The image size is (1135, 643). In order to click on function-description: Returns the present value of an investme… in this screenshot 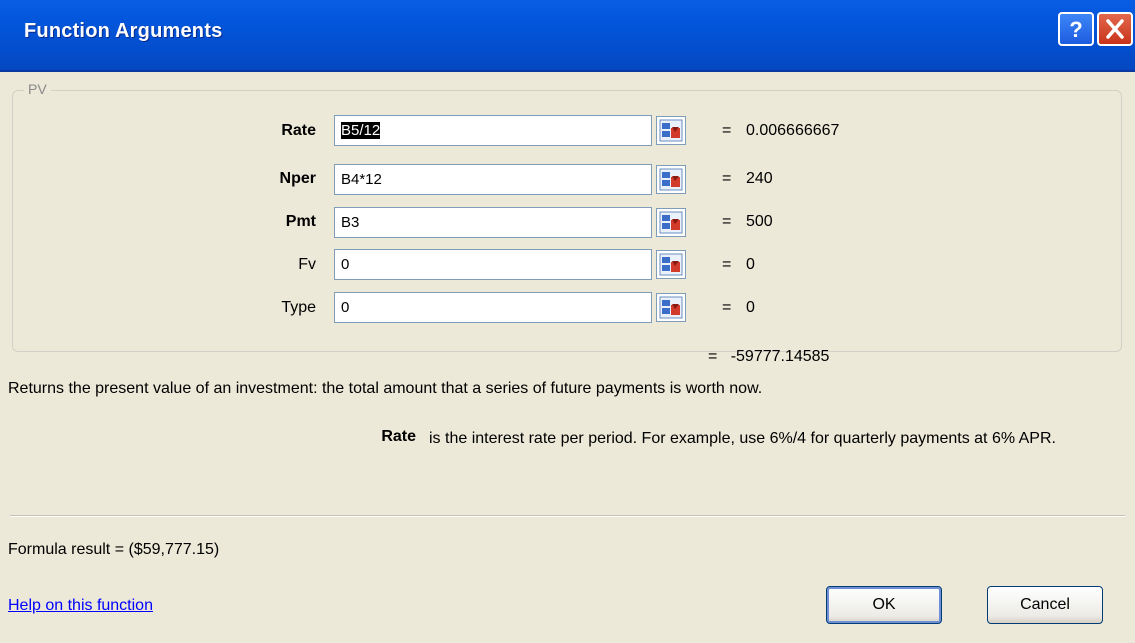, I will do `click(385, 388)`.